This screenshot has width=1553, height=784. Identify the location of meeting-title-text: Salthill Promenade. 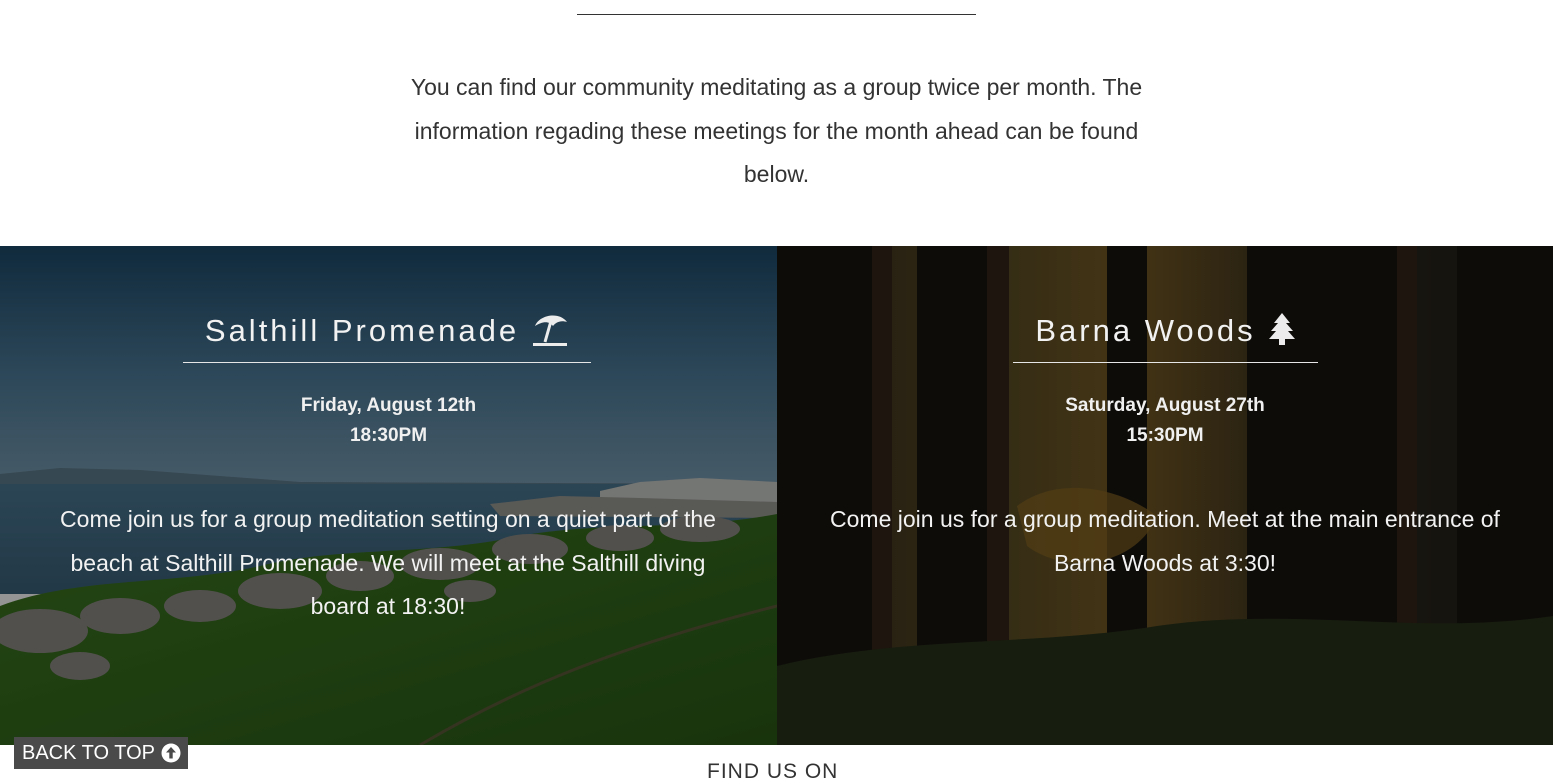
(362, 330).